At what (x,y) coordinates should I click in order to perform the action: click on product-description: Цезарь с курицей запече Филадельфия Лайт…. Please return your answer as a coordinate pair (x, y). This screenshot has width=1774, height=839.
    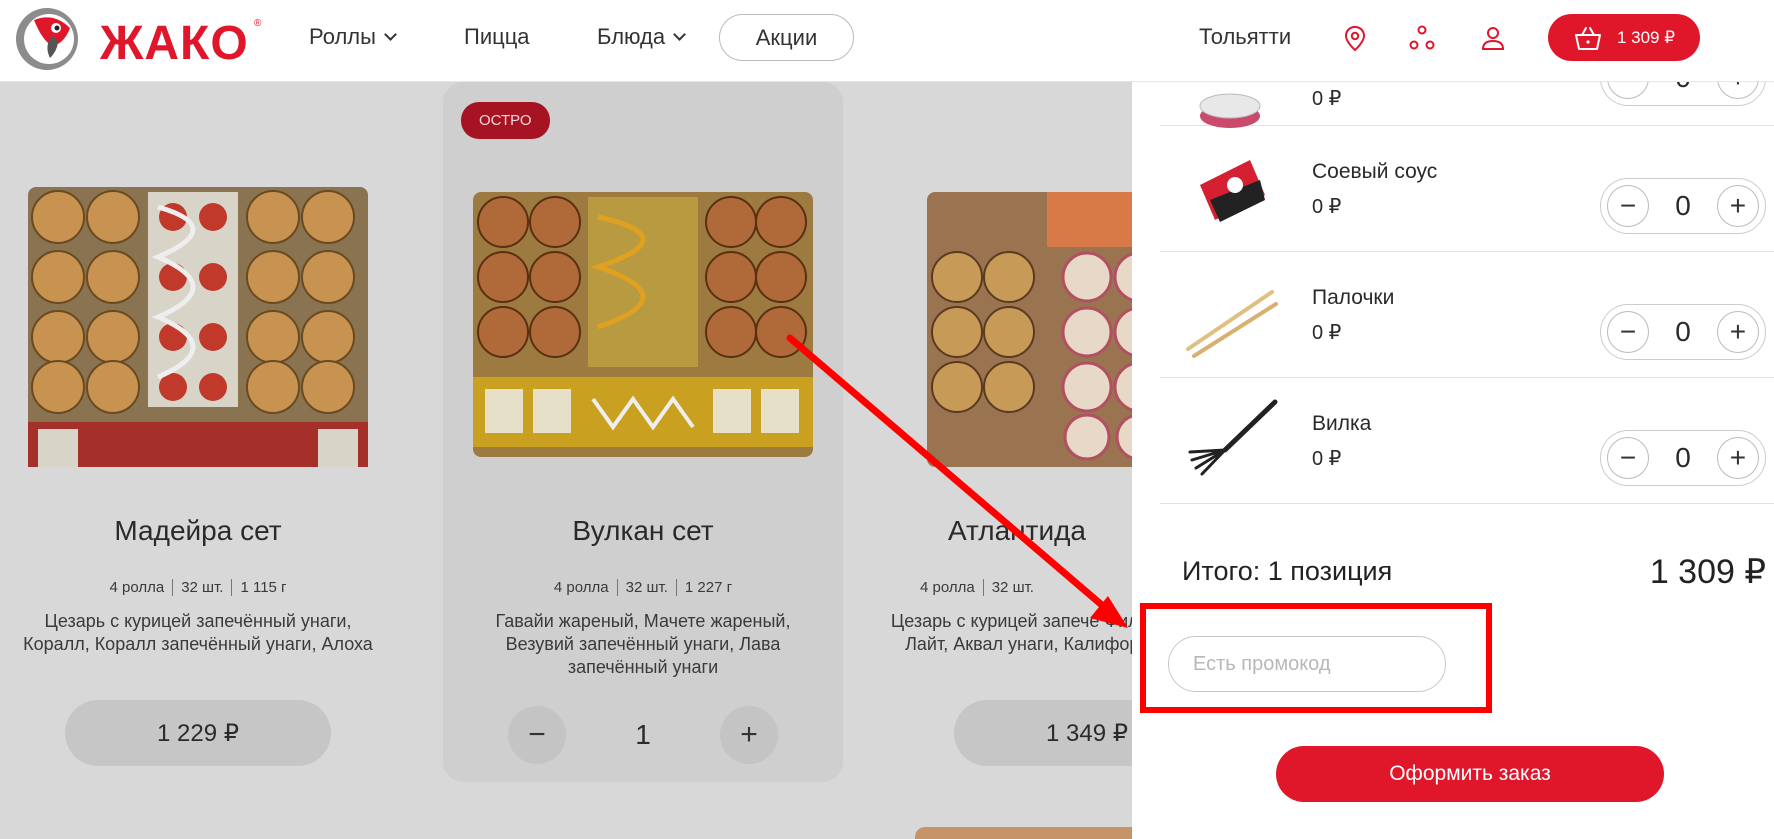
    Looking at the image, I should click on (1011, 632).